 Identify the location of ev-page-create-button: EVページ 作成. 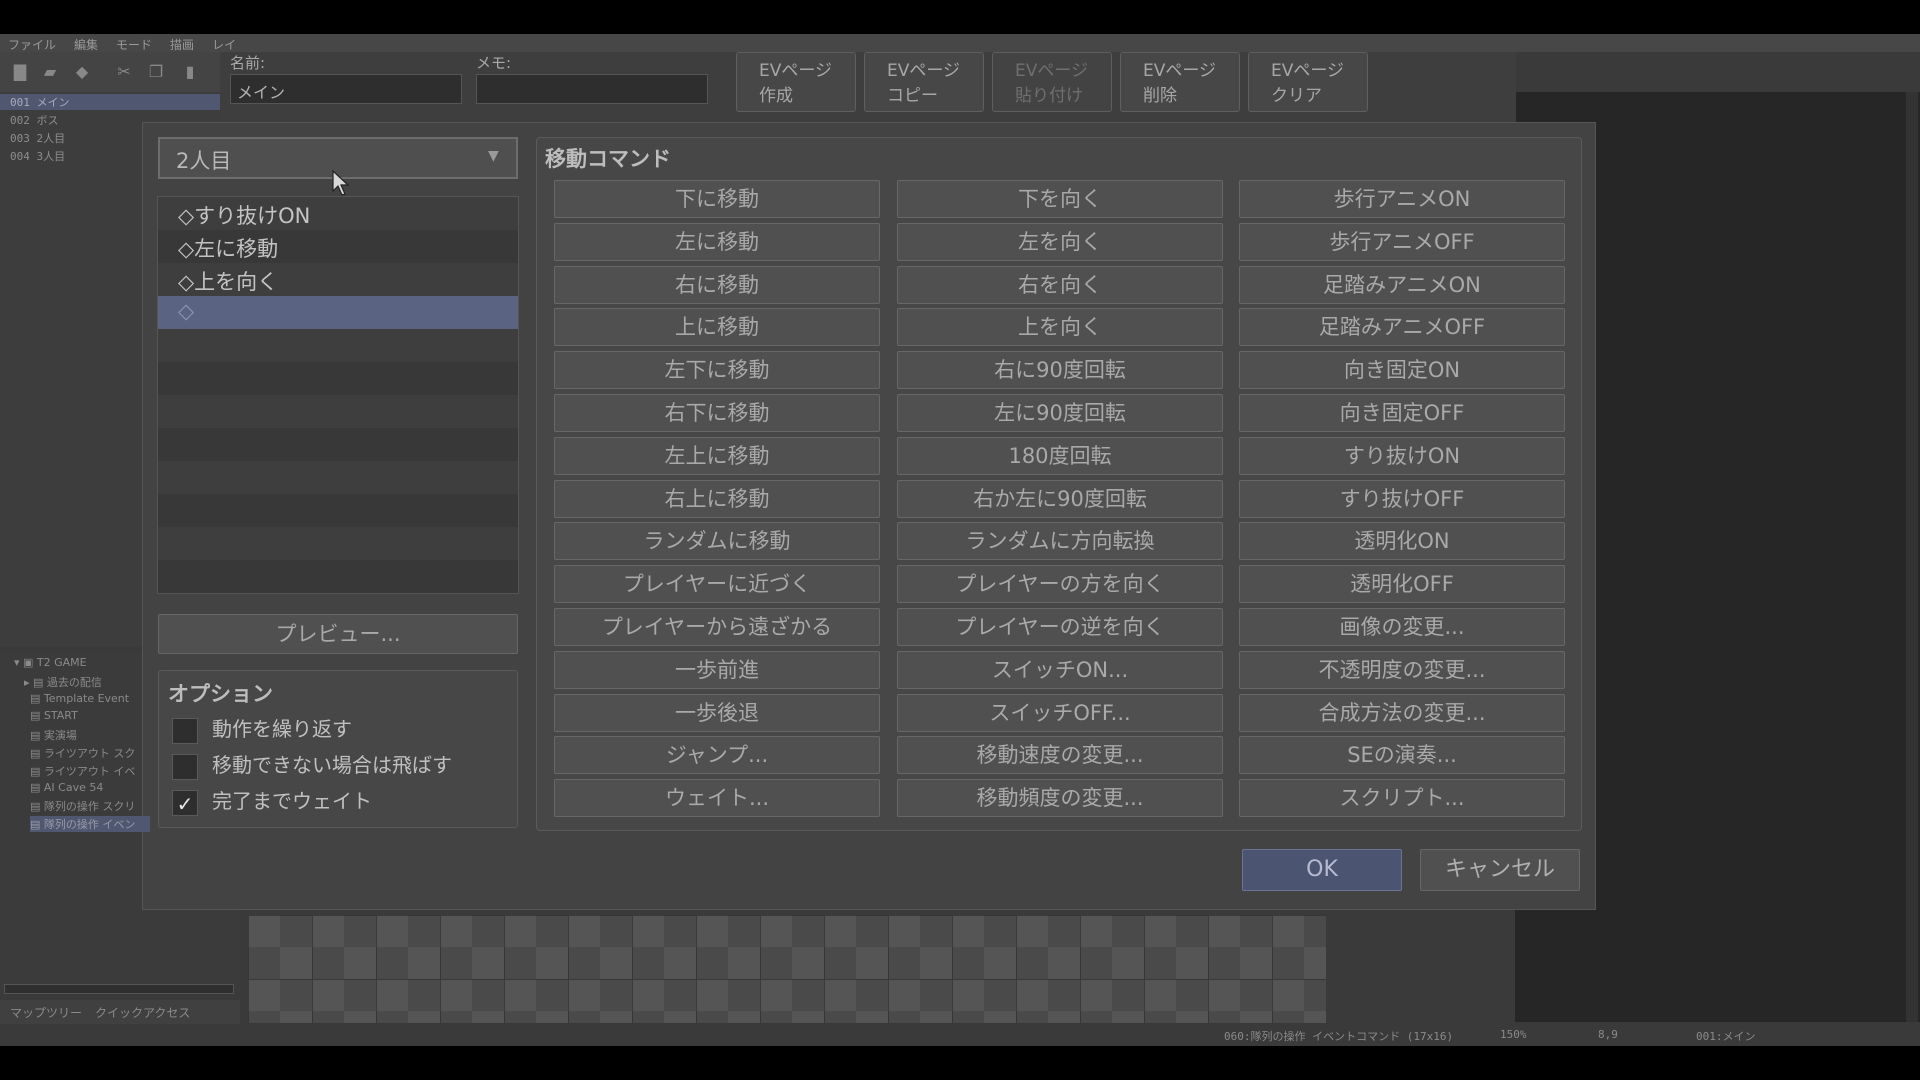
(796, 82).